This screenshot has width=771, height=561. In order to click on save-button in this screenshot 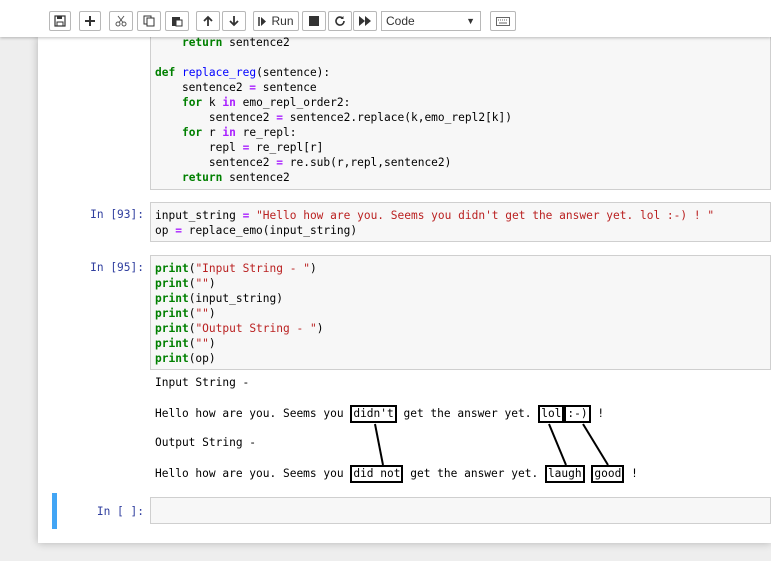, I will do `click(60, 21)`.